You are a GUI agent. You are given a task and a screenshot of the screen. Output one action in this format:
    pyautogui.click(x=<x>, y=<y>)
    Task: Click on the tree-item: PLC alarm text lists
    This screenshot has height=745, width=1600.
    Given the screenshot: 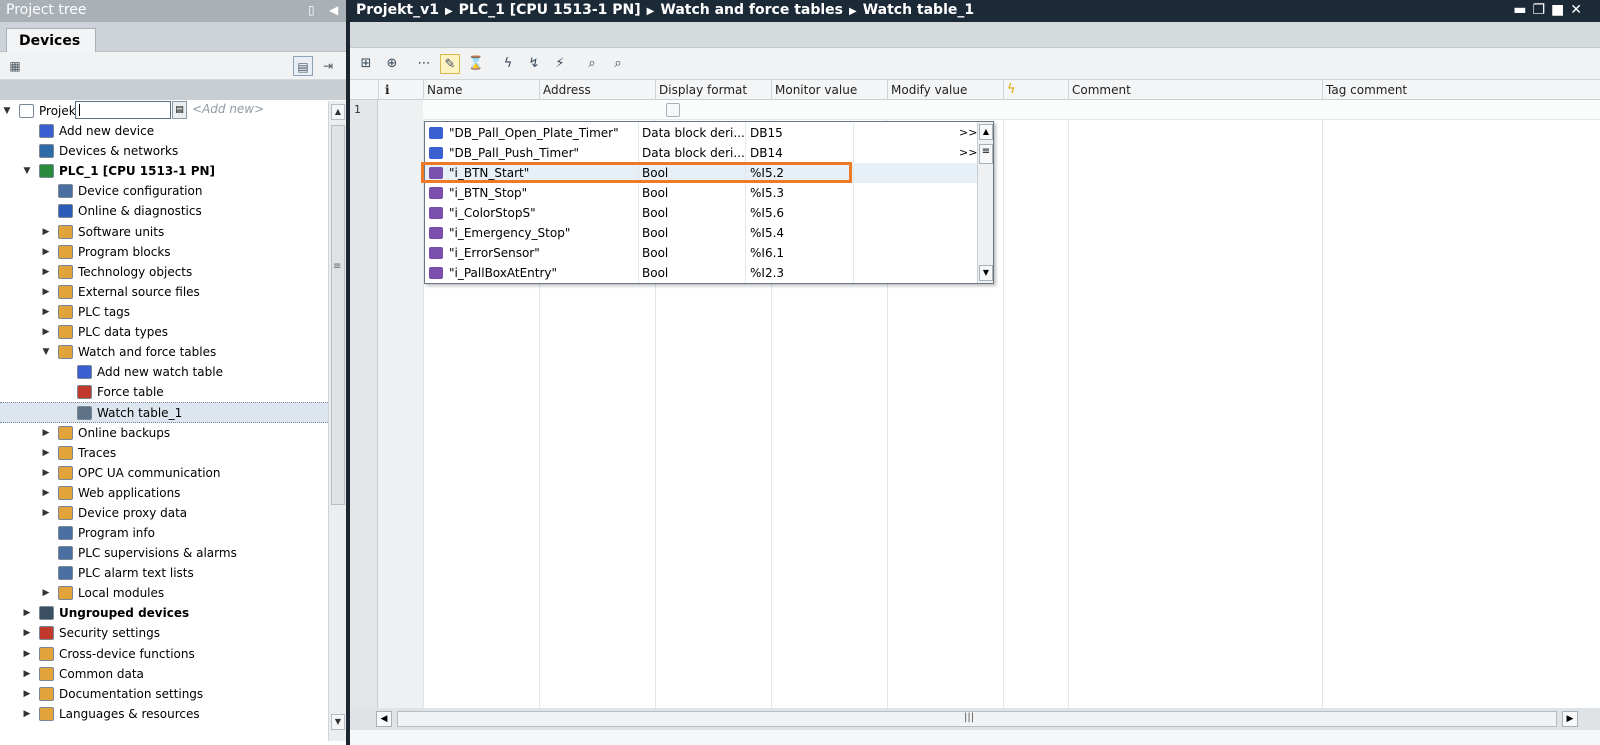 What is the action you would take?
    pyautogui.click(x=164, y=573)
    